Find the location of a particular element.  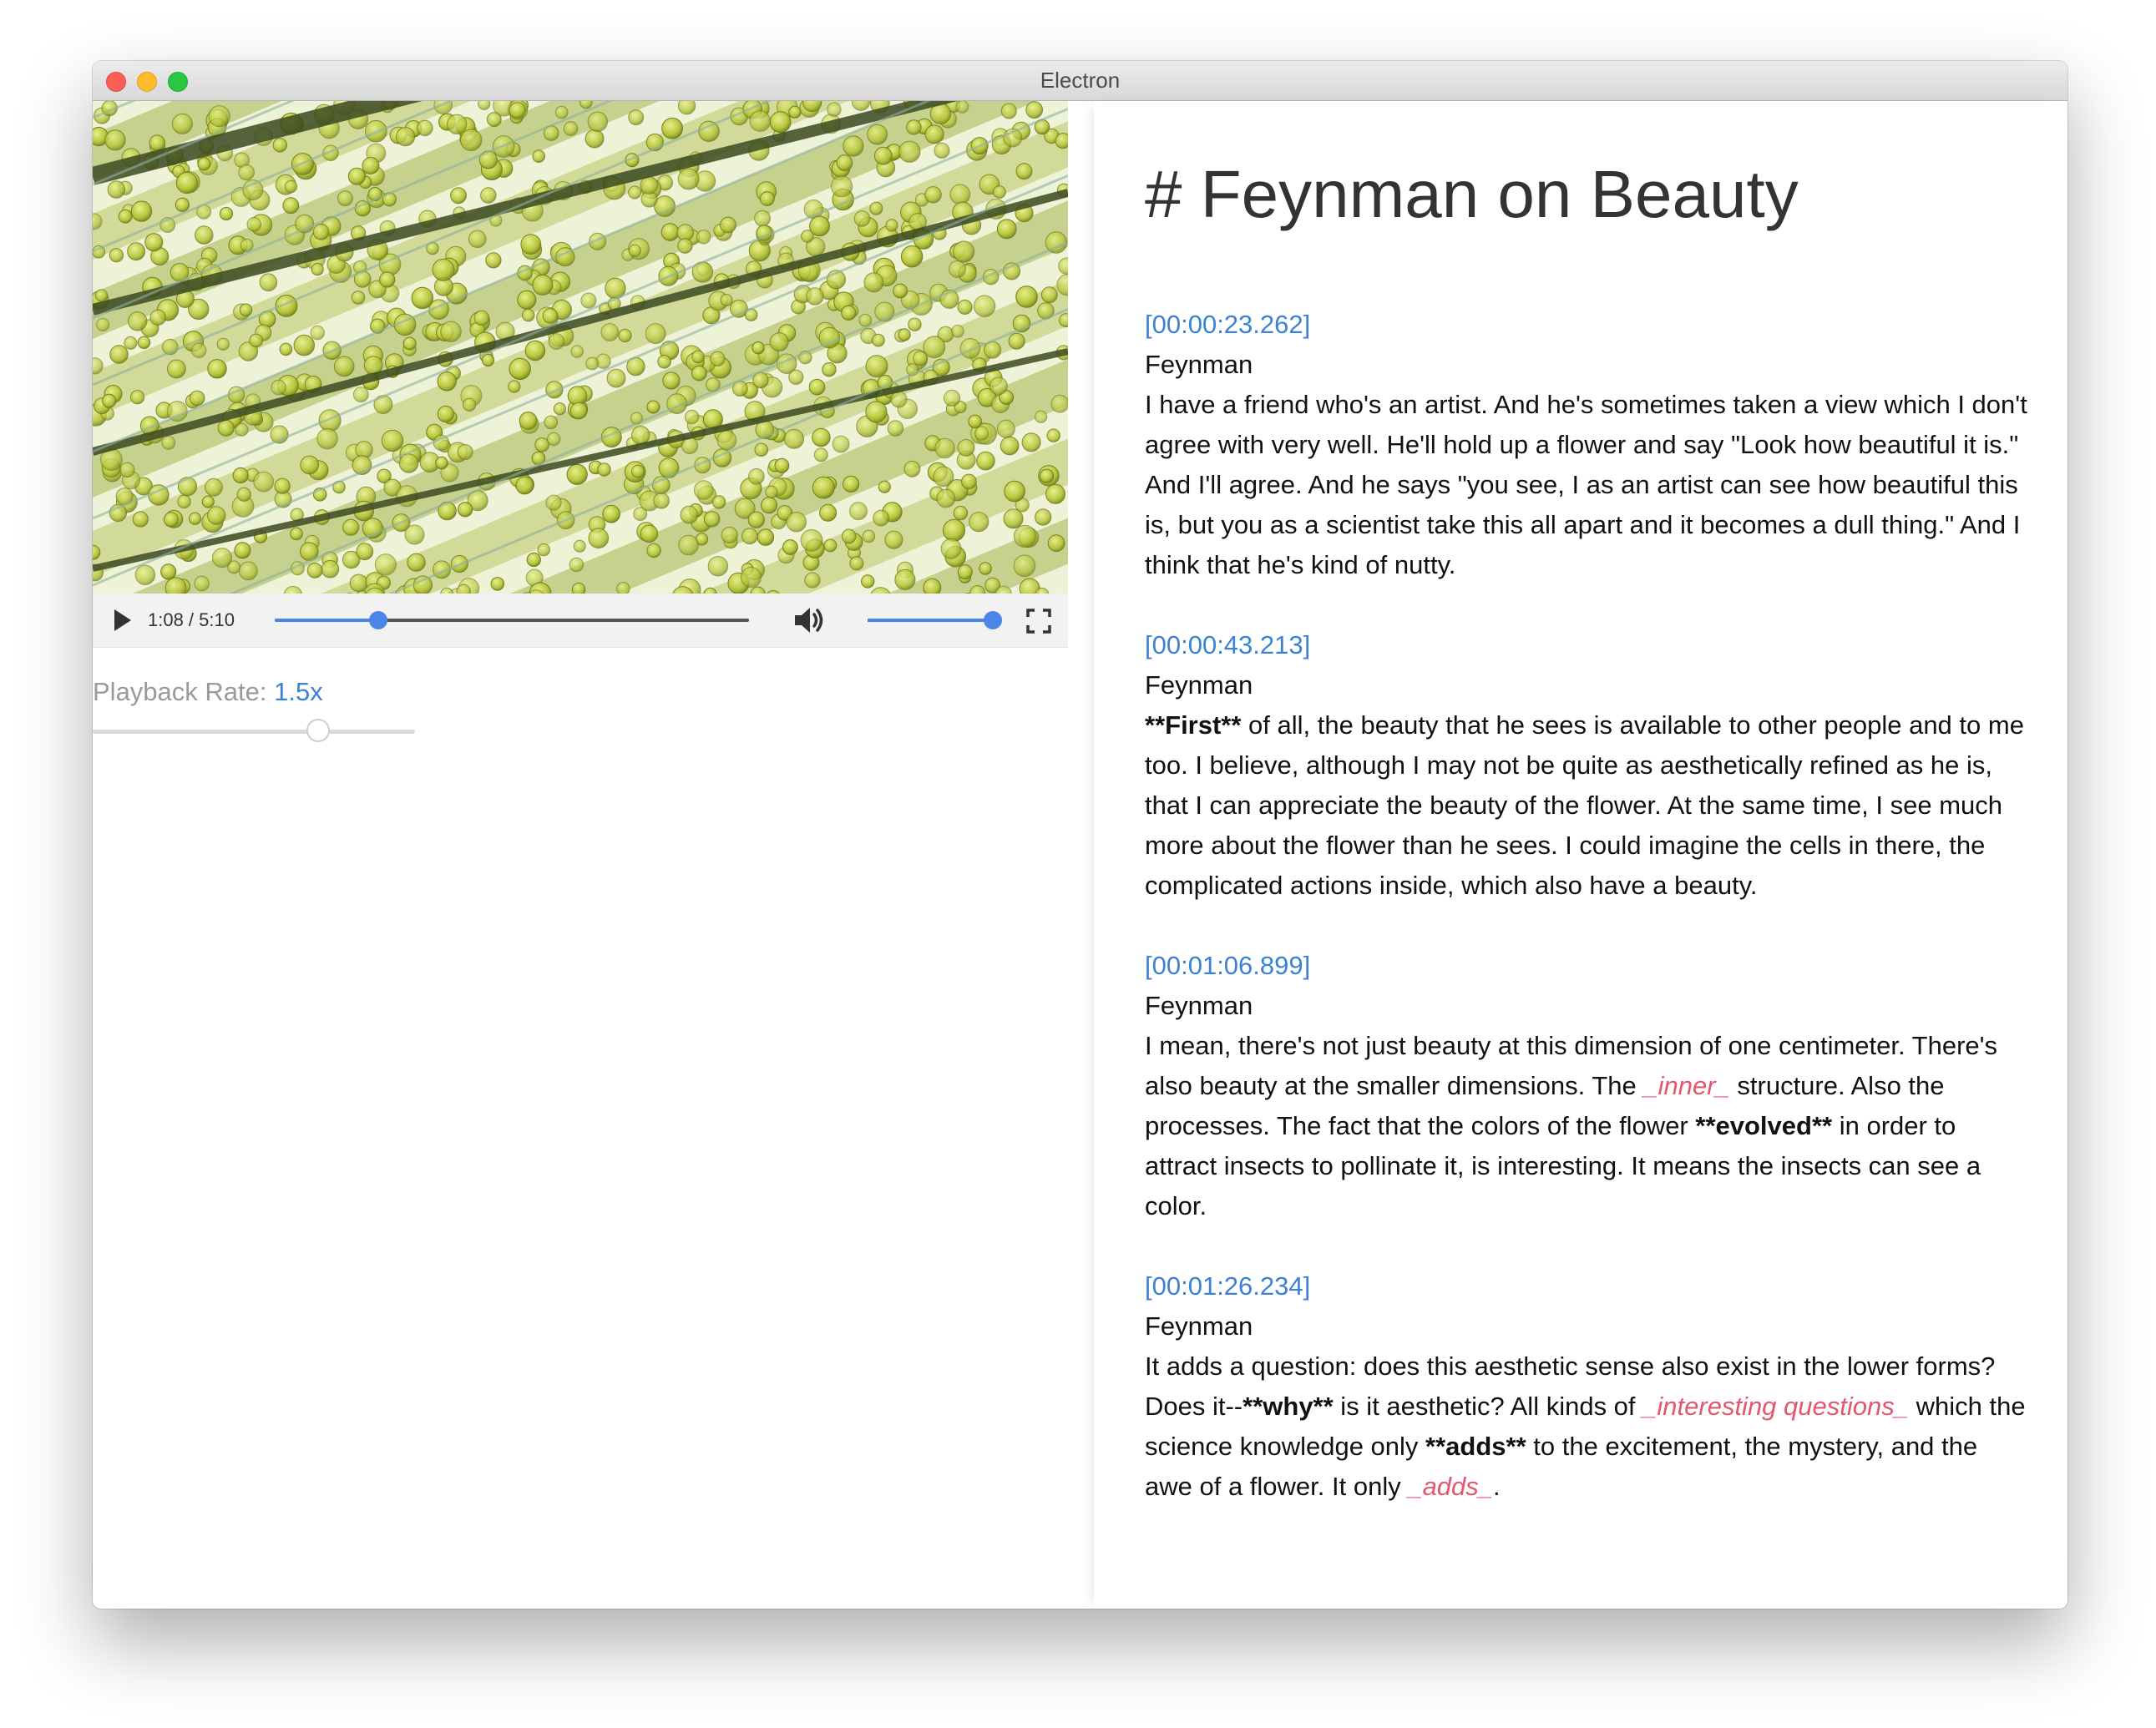

video-frame is located at coordinates (580, 347).